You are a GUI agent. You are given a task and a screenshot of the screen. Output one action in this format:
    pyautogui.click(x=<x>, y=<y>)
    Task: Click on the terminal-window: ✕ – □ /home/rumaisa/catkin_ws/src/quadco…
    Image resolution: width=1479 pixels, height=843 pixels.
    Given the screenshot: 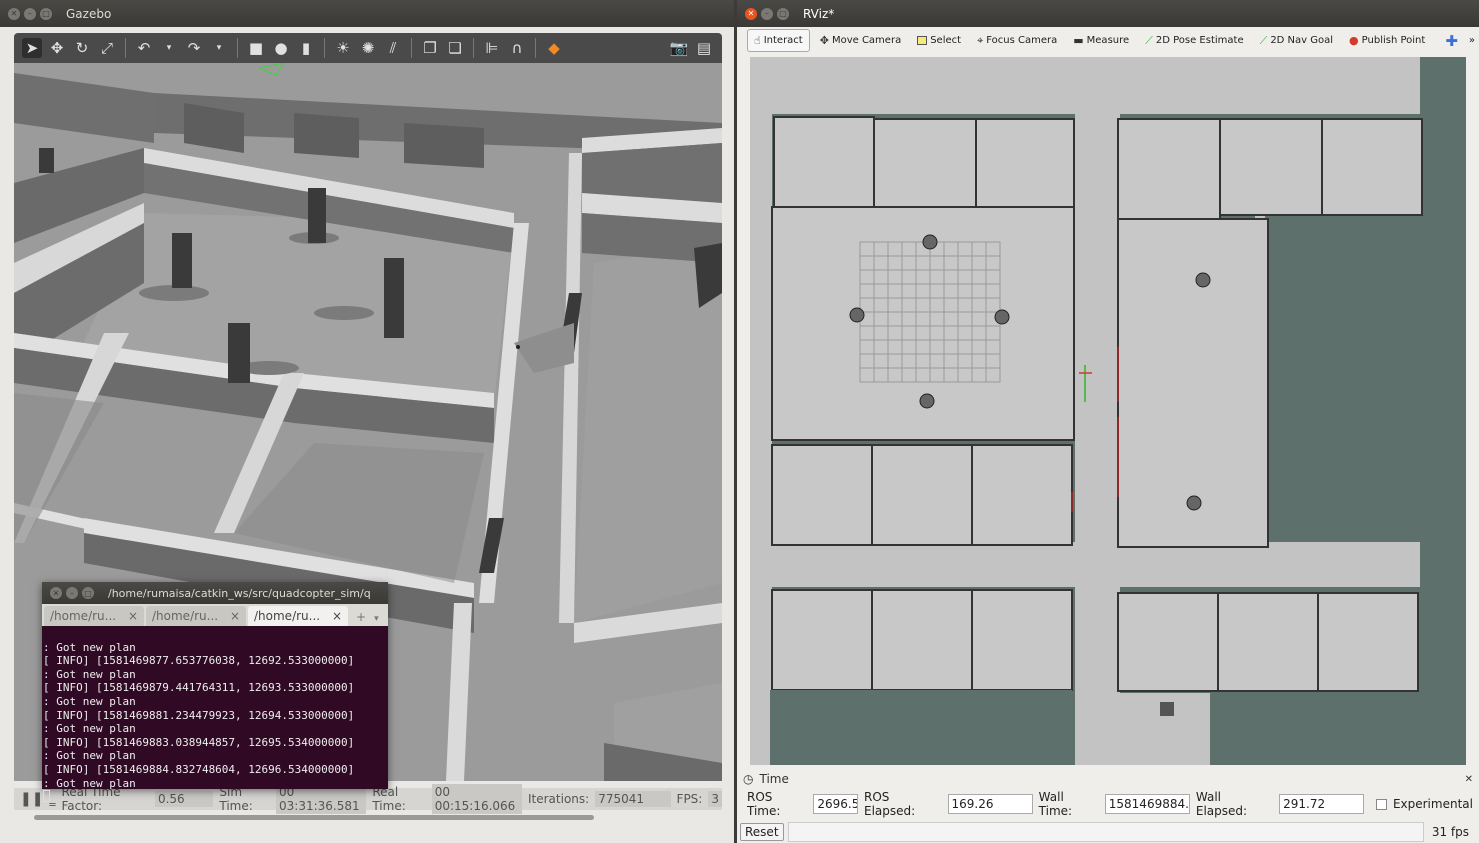 What is the action you would take?
    pyautogui.click(x=215, y=692)
    